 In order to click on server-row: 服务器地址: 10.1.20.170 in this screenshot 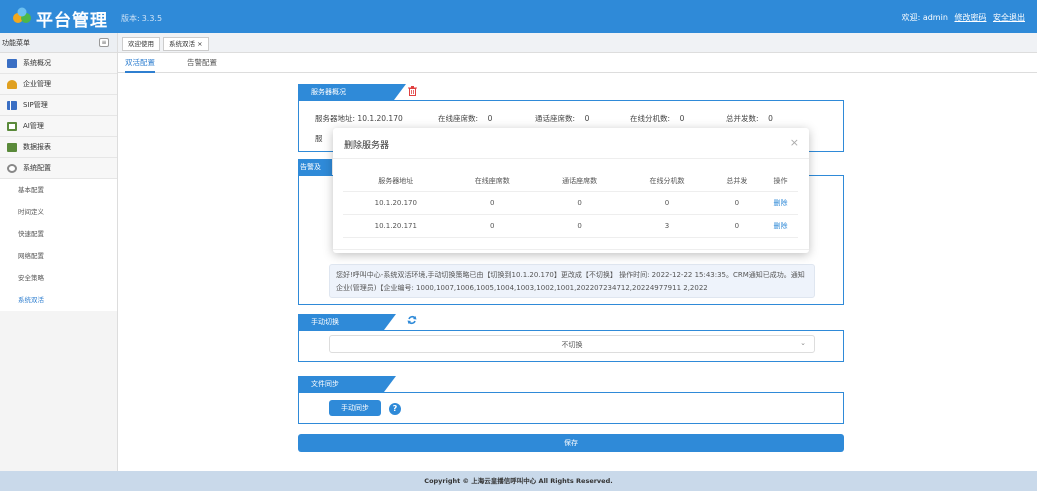, I will do `click(359, 118)`.